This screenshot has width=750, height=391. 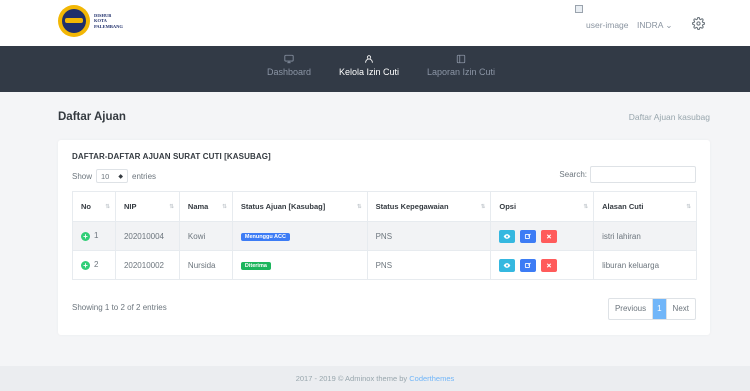 What do you see at coordinates (299, 236) in the screenshot?
I see `cell-status-ajuan: Menunggu ACC` at bounding box center [299, 236].